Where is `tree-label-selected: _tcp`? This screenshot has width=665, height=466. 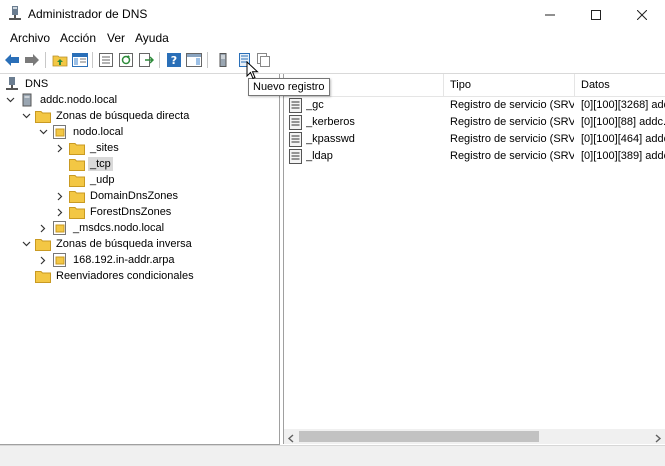 tree-label-selected: _tcp is located at coordinates (100, 164).